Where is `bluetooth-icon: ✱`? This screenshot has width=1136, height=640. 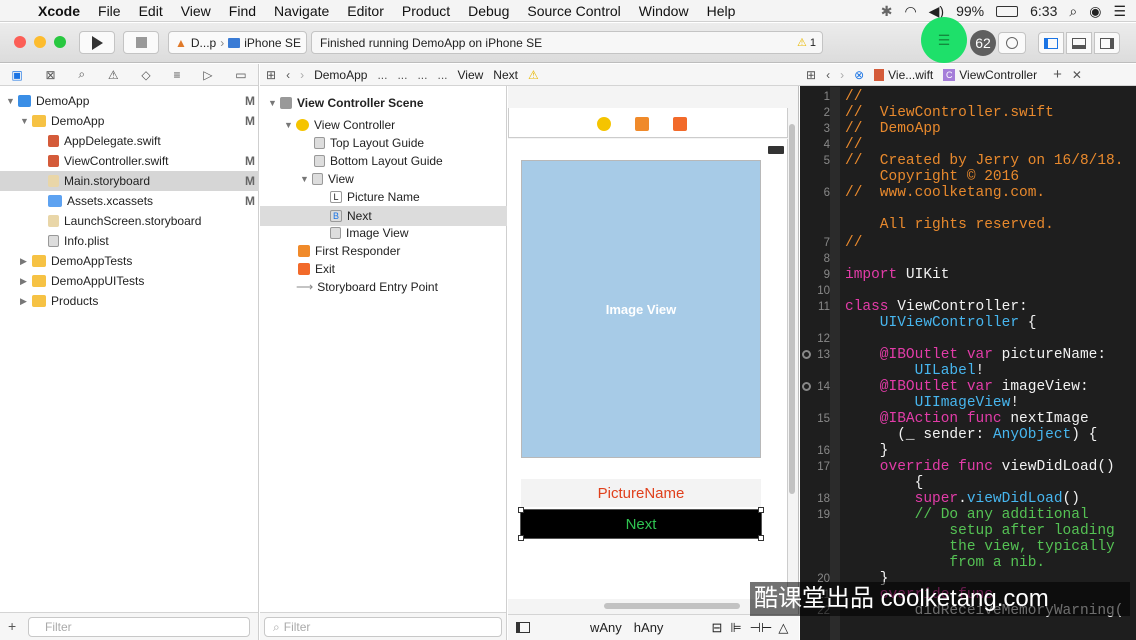
bluetooth-icon: ✱ is located at coordinates (887, 11).